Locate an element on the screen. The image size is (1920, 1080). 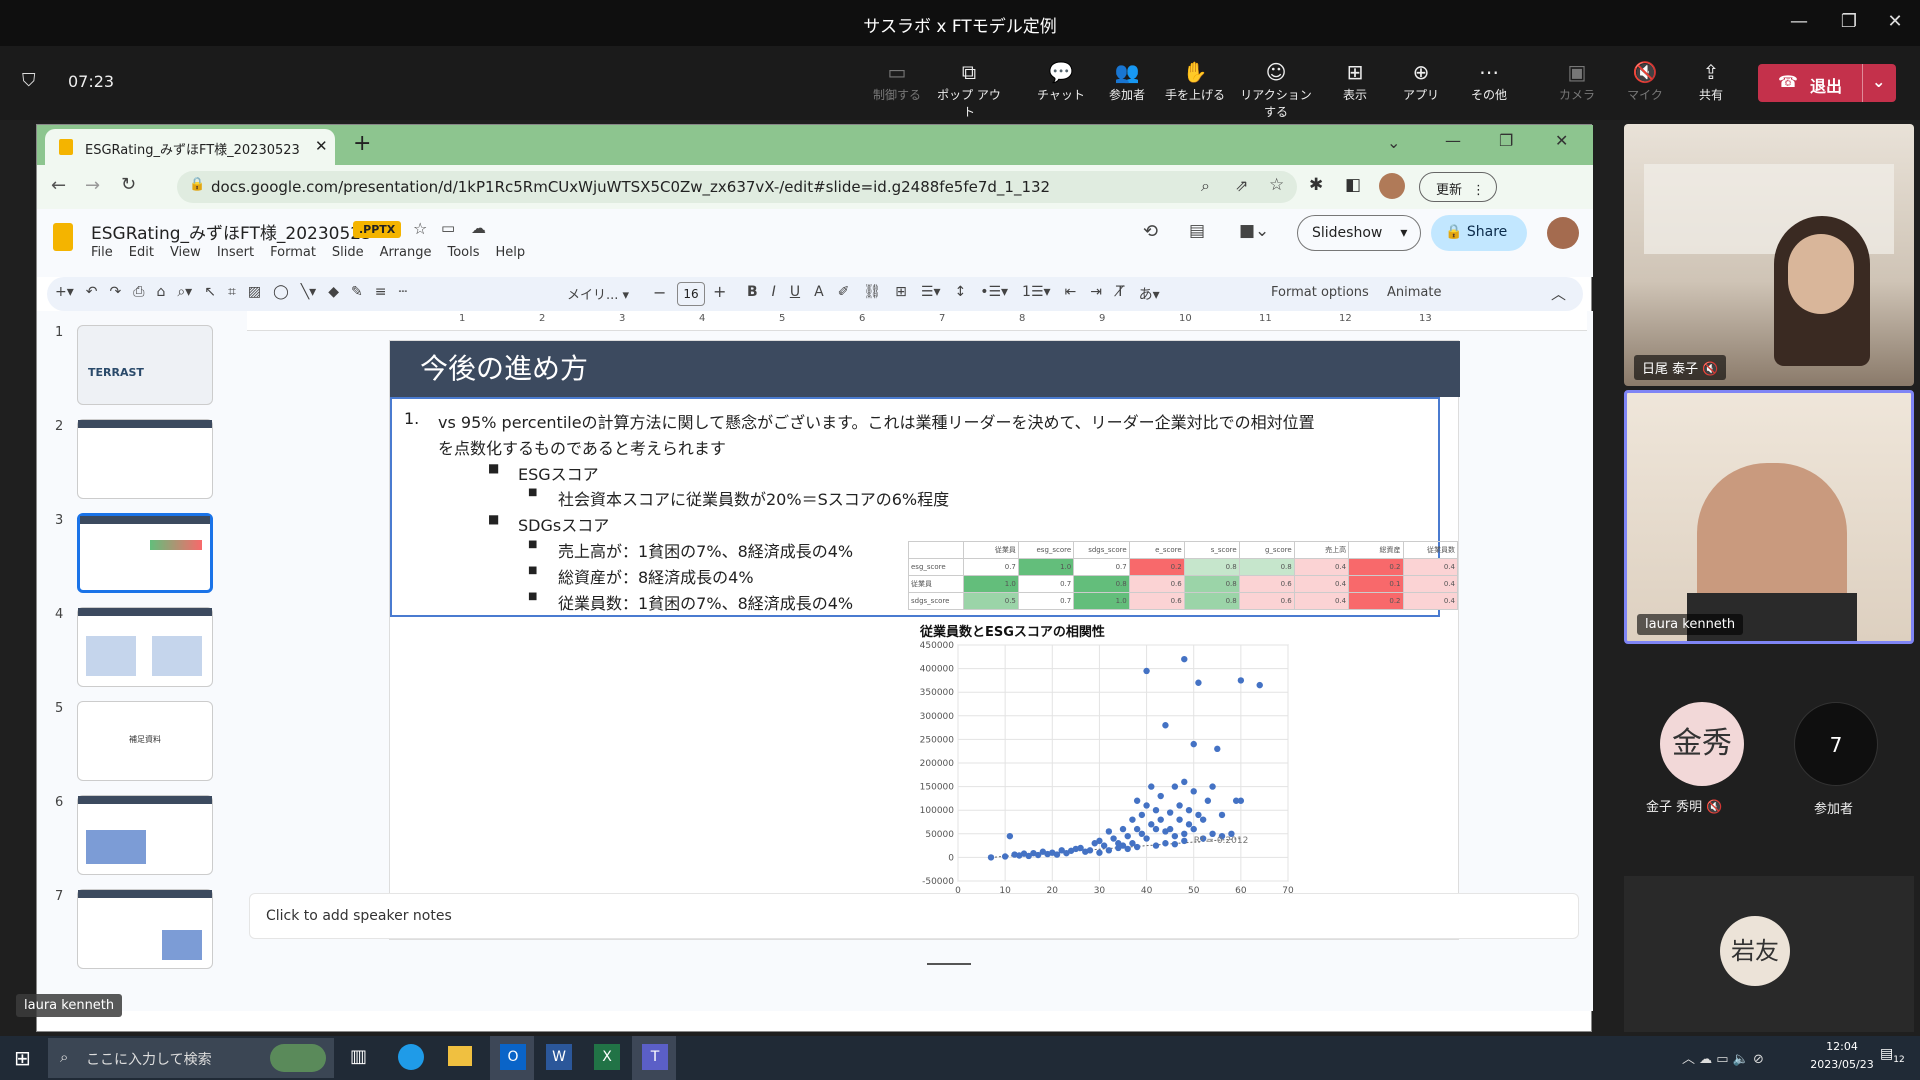
link-icon: ⛓ is located at coordinates (872, 294).